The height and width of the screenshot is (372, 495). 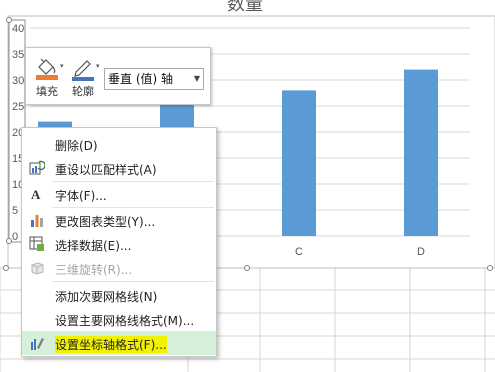 What do you see at coordinates (47, 91) in the screenshot?
I see `fill-label: 填充` at bounding box center [47, 91].